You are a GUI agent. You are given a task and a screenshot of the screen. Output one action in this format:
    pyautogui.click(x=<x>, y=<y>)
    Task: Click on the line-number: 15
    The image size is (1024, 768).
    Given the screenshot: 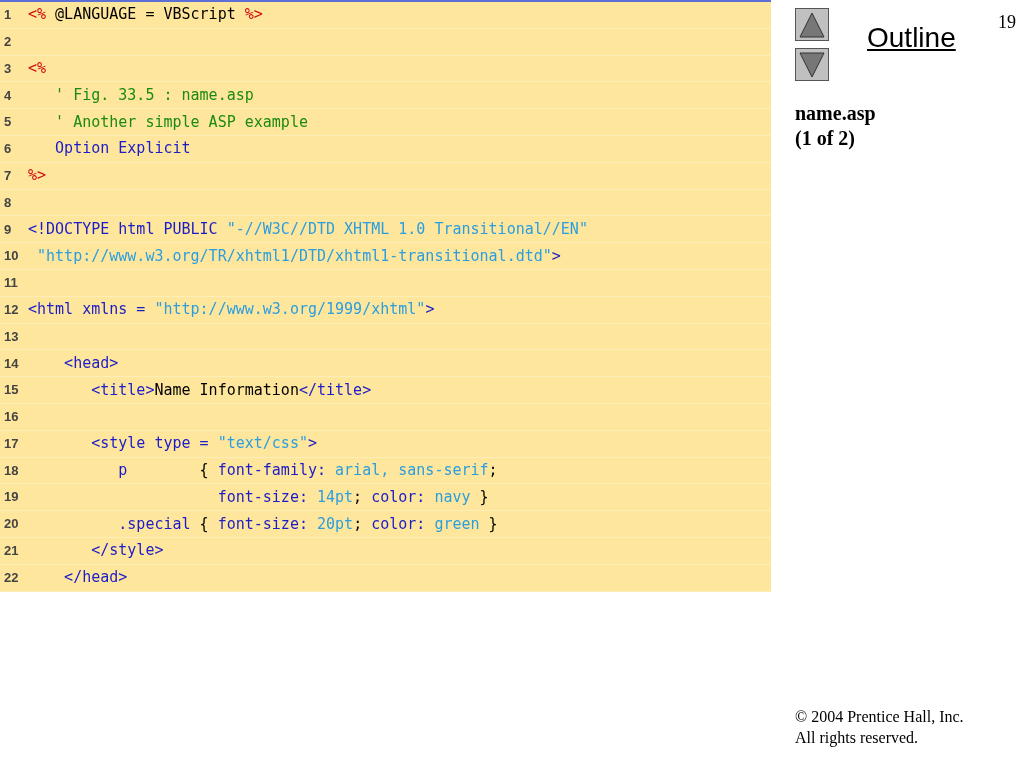 What is the action you would take?
    pyautogui.click(x=11, y=390)
    